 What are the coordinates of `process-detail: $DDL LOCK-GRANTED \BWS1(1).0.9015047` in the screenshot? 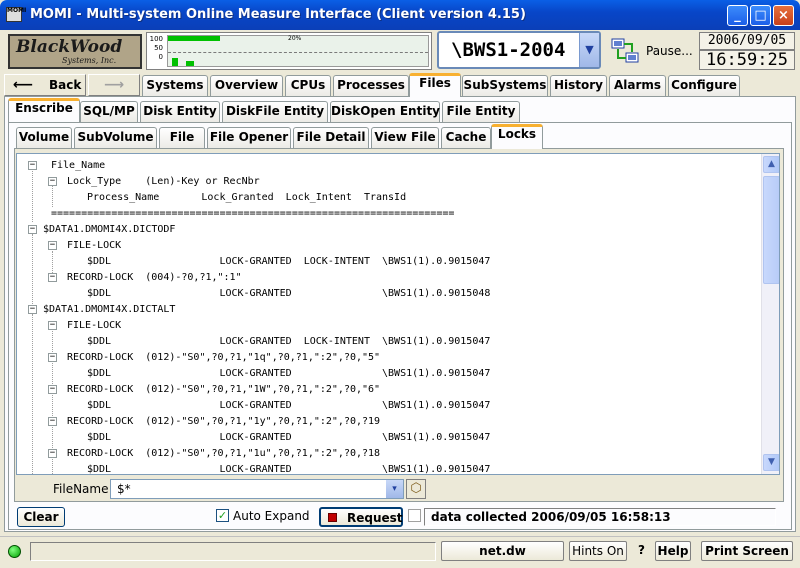 It's located at (289, 437).